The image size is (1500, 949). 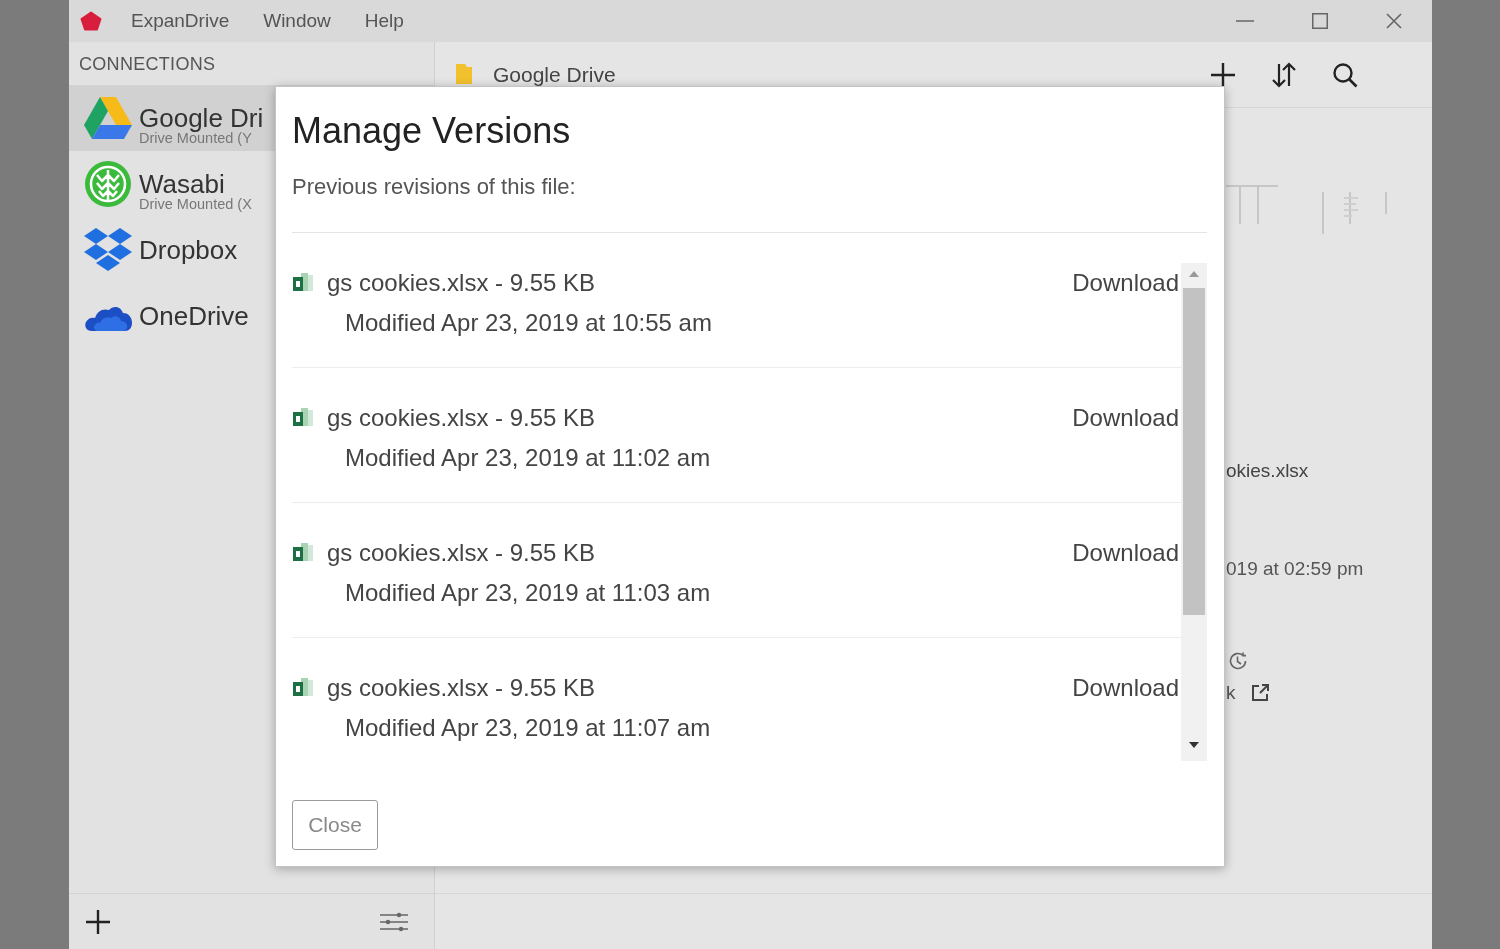 What do you see at coordinates (108, 250) in the screenshot?
I see `diamonds-logo-icon` at bounding box center [108, 250].